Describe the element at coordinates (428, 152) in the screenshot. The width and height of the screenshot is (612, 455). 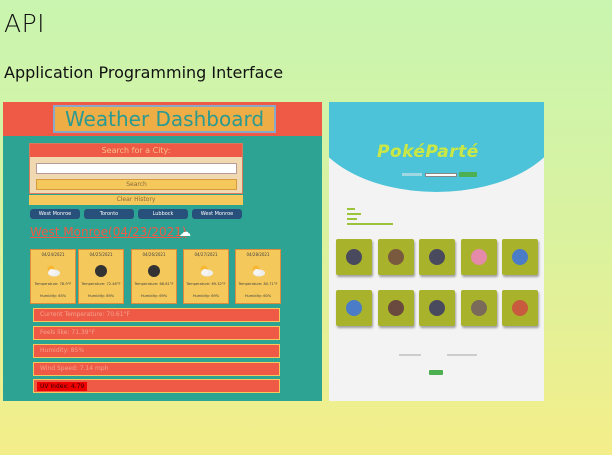
I see `pokeparte-logo: PokéParté` at that location.